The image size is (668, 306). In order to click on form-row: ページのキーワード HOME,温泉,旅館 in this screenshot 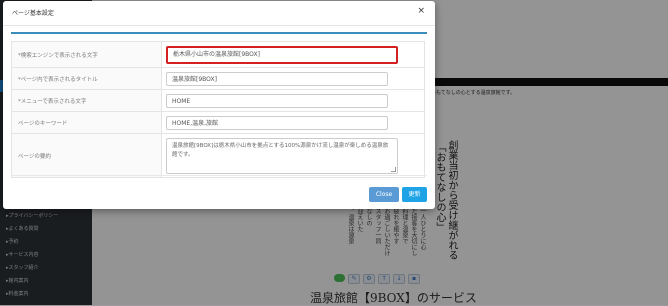, I will do `click(218, 122)`.